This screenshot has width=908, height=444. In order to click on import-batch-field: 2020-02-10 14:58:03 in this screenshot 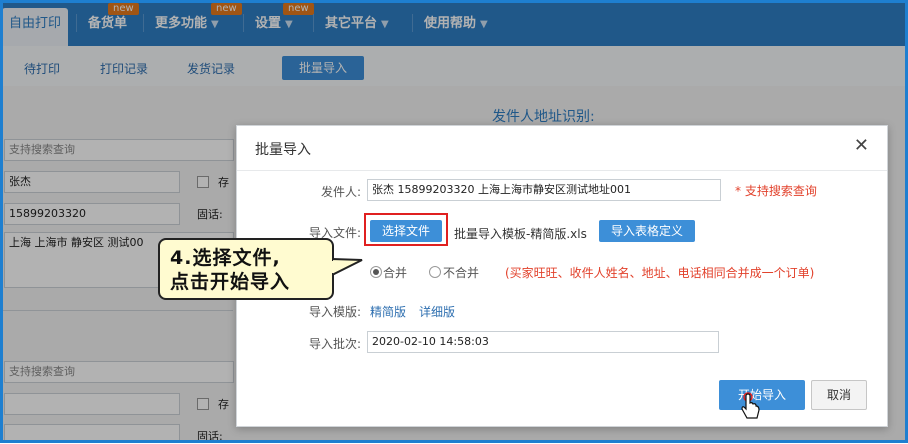, I will do `click(543, 342)`.